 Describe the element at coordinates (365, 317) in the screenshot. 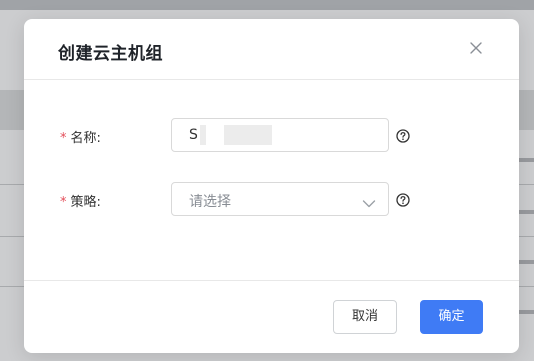

I see `cancel-button: 取消` at that location.